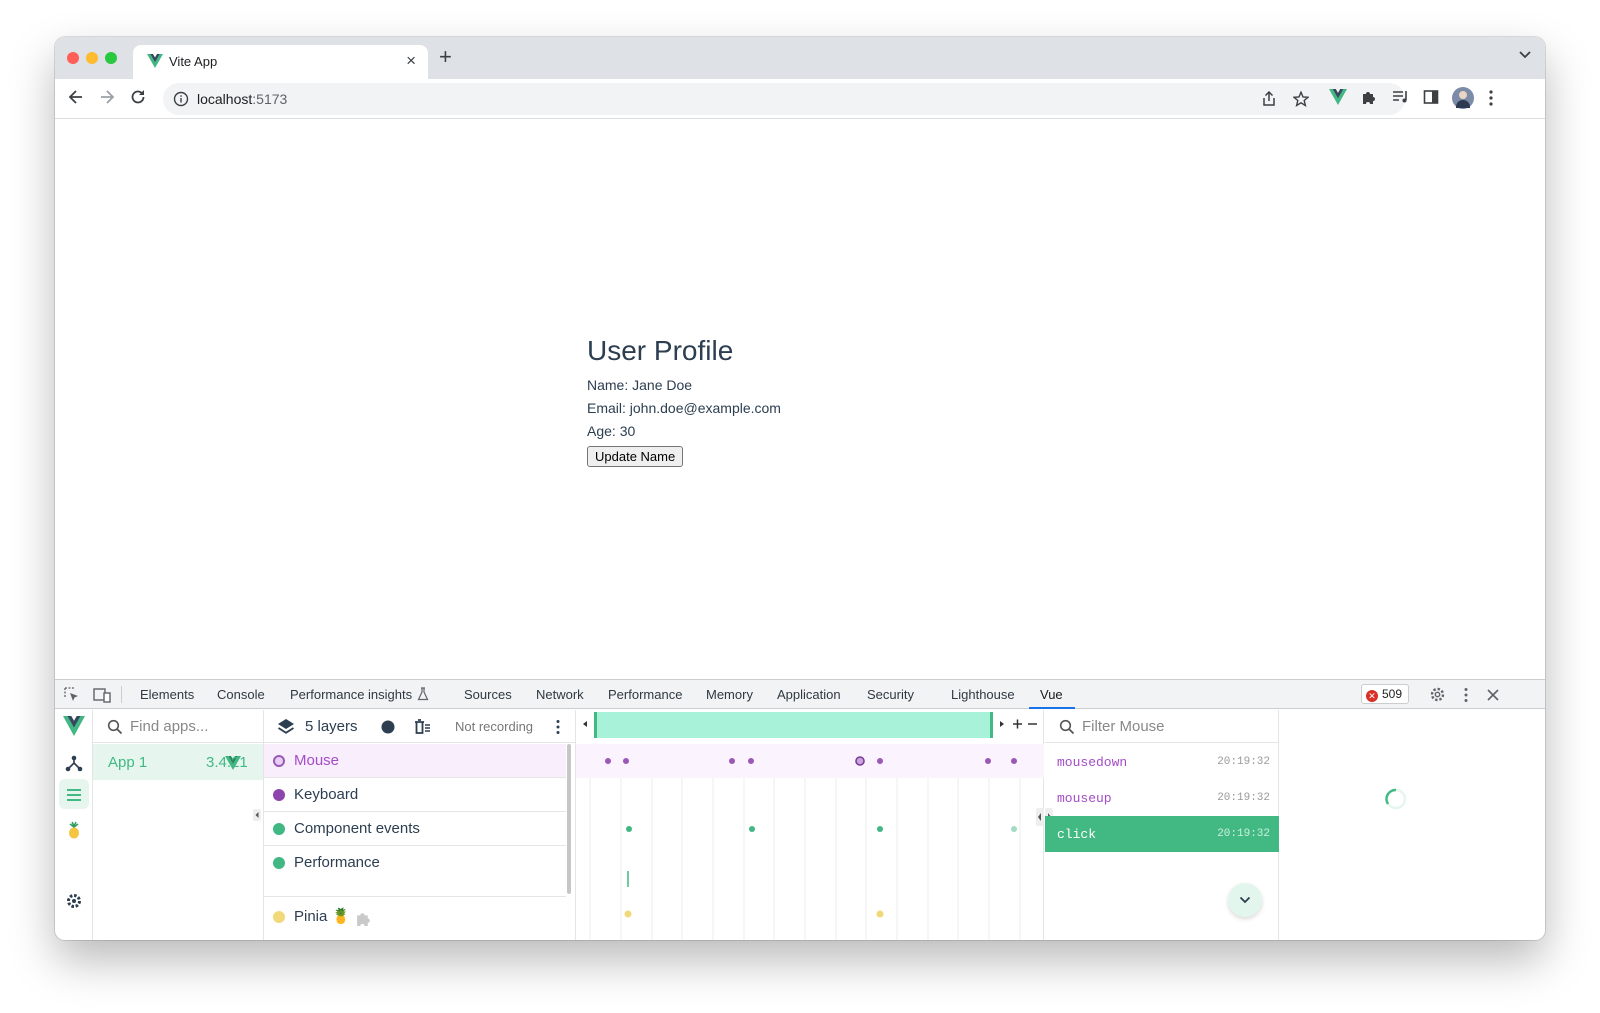  Describe the element at coordinates (569, 819) in the screenshot. I see `layers-scrollbar` at that location.